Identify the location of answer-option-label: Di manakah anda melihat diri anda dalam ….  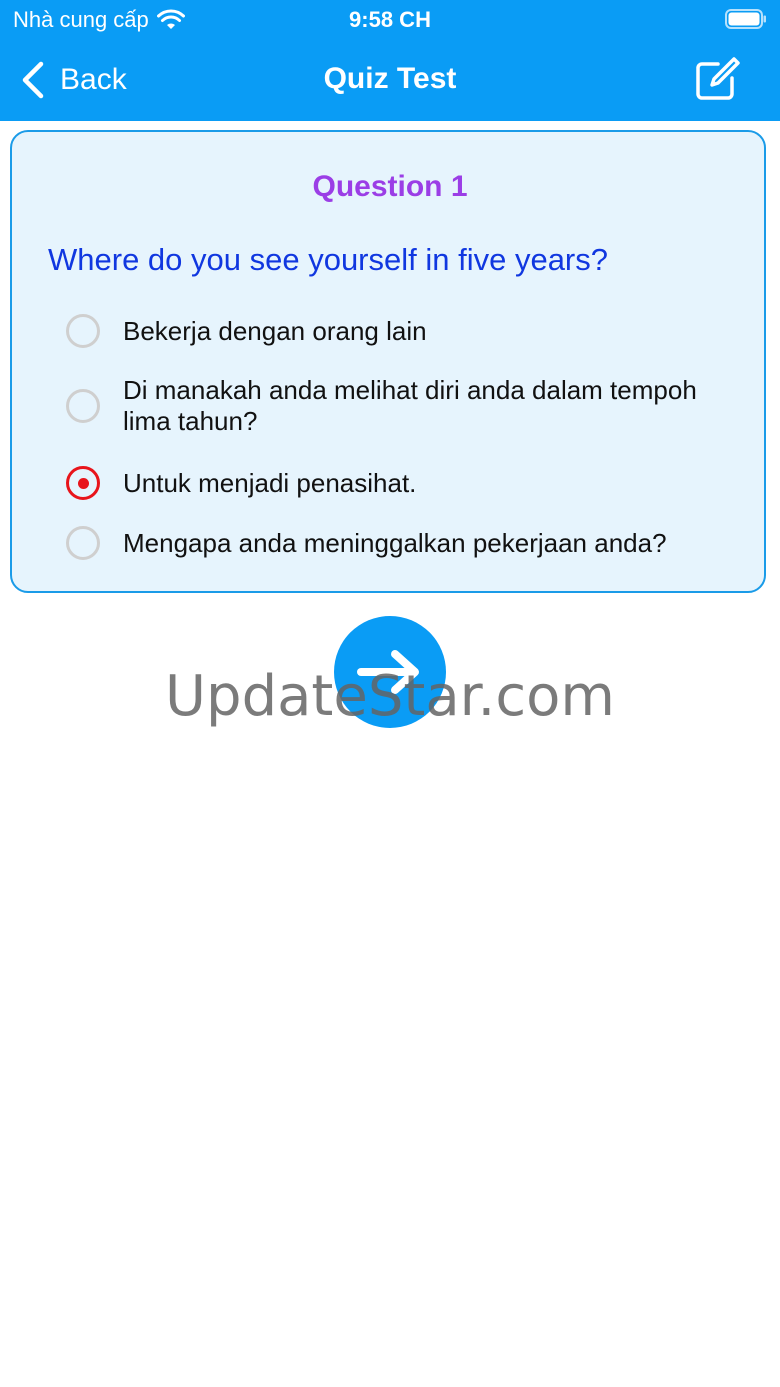
(410, 405).